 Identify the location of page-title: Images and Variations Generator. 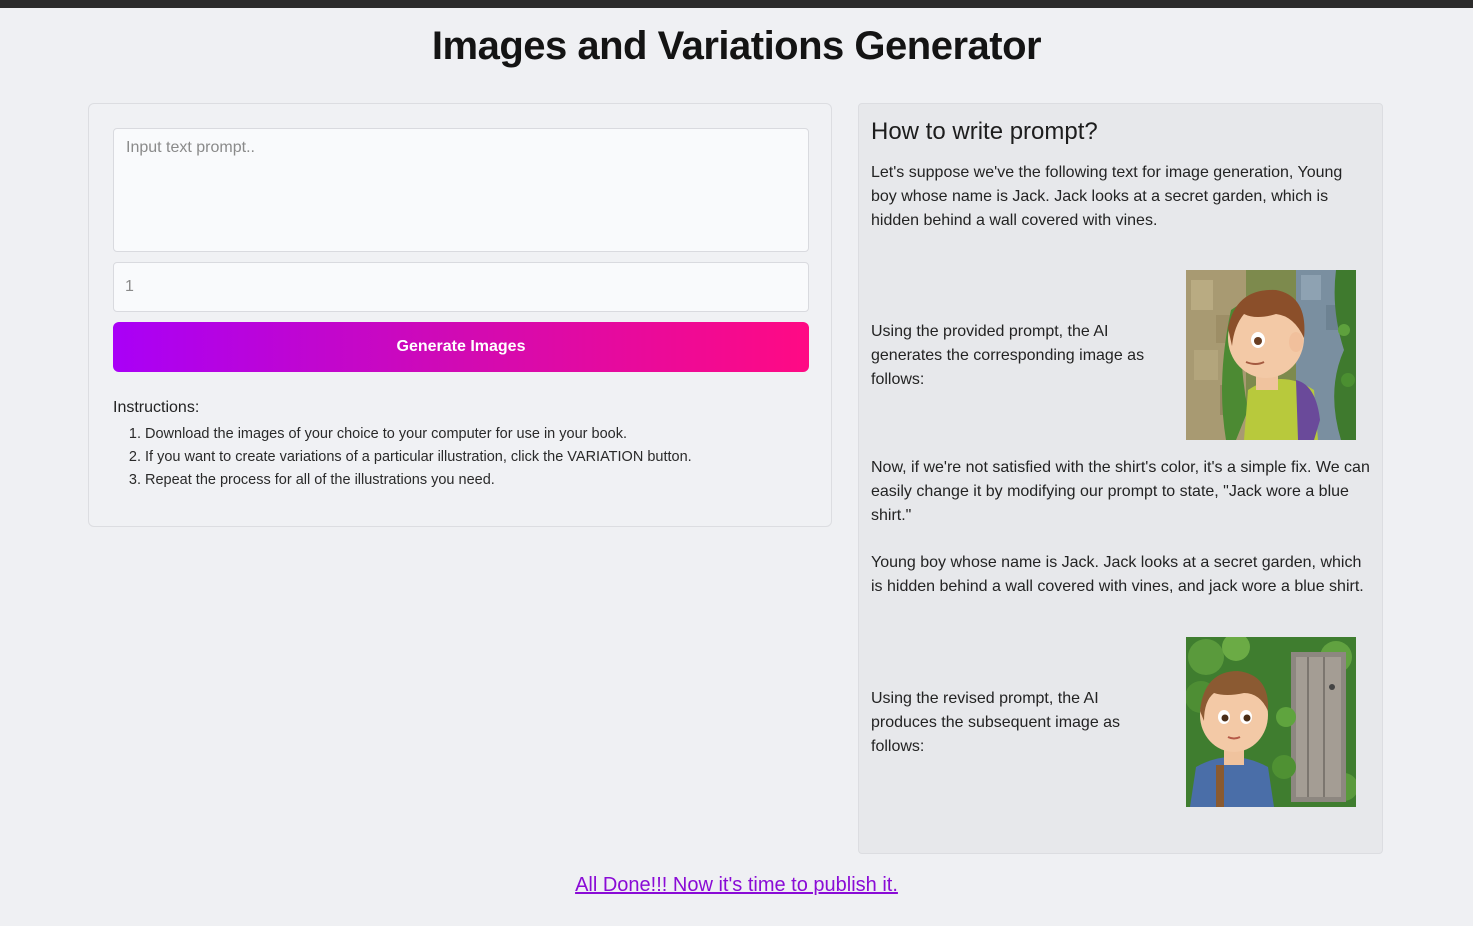
(736, 46).